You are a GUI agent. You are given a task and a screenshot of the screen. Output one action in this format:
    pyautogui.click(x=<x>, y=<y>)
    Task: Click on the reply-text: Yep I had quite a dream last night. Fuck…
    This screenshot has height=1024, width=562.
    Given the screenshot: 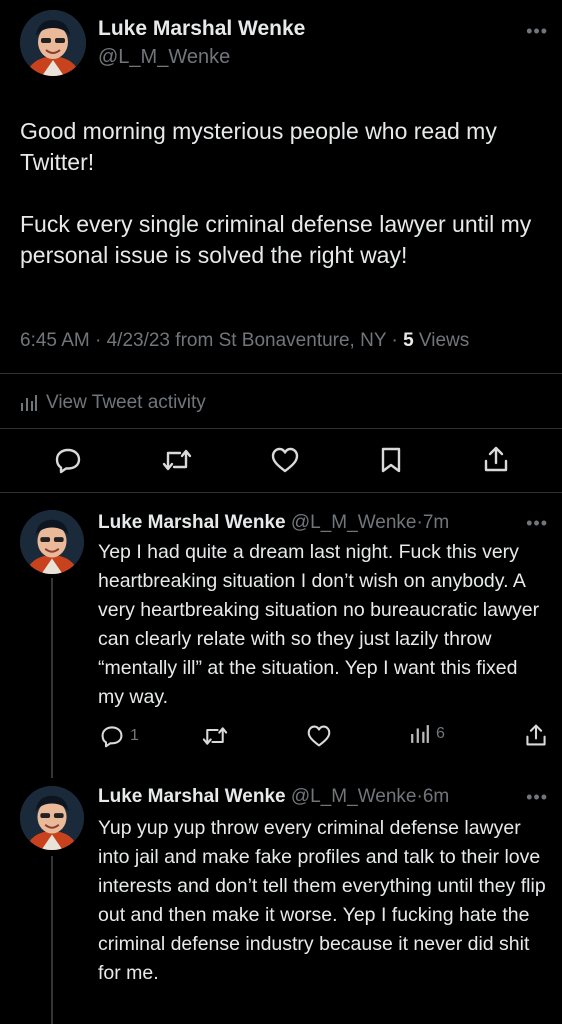 What is the action you would take?
    pyautogui.click(x=319, y=624)
    